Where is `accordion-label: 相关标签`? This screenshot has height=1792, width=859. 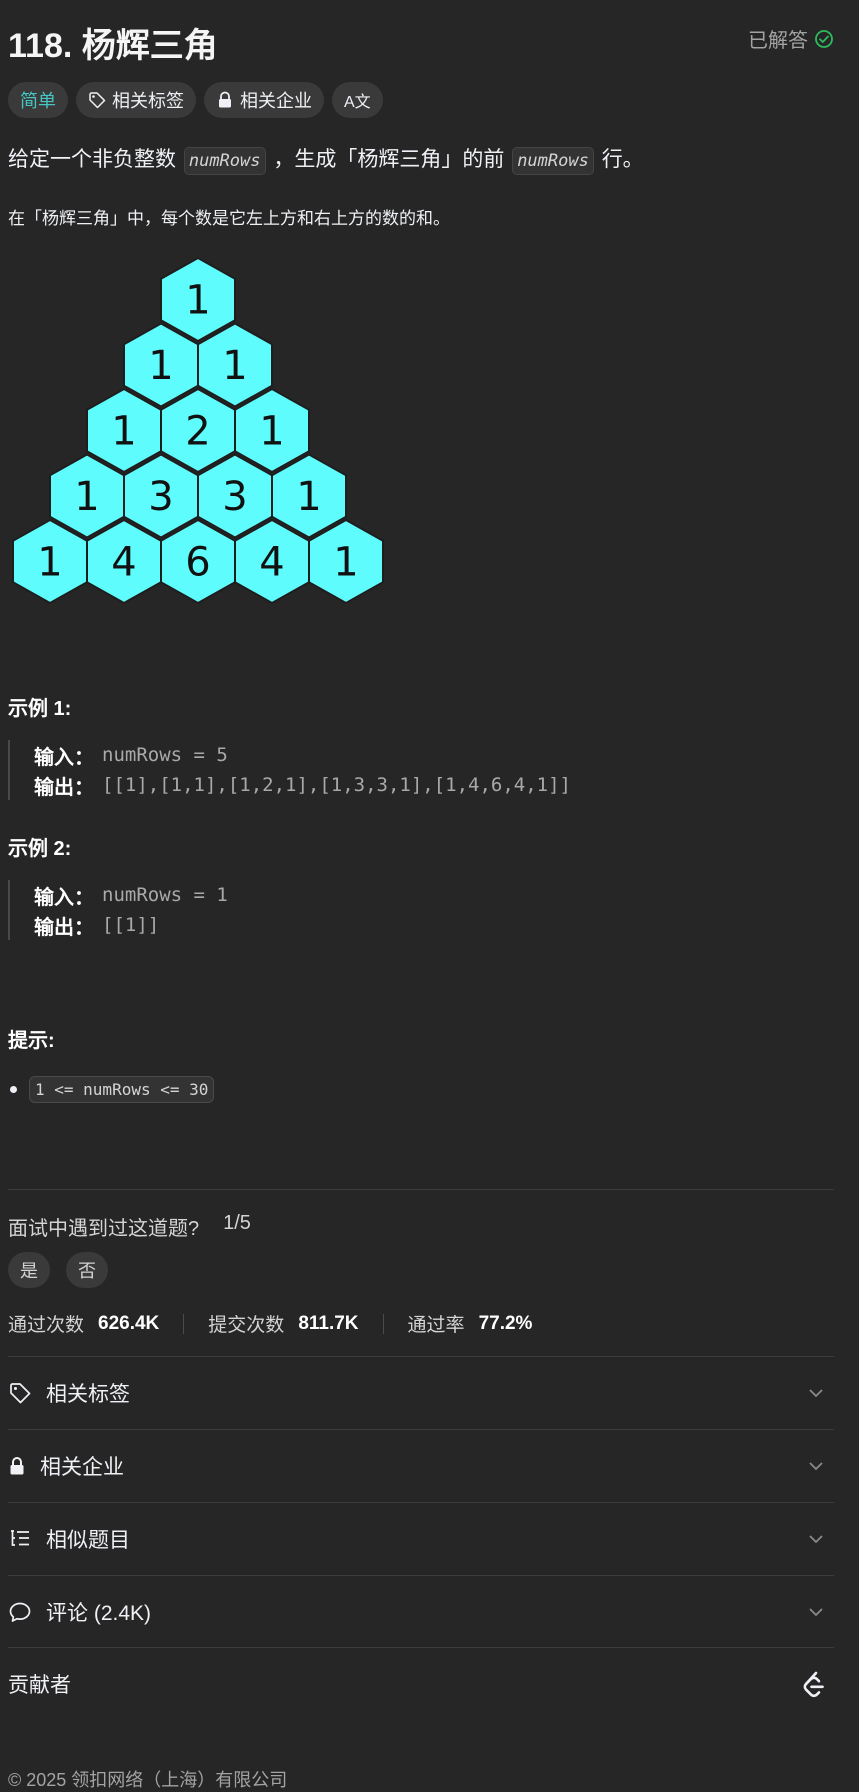
accordion-label: 相关标签 is located at coordinates (88, 1394).